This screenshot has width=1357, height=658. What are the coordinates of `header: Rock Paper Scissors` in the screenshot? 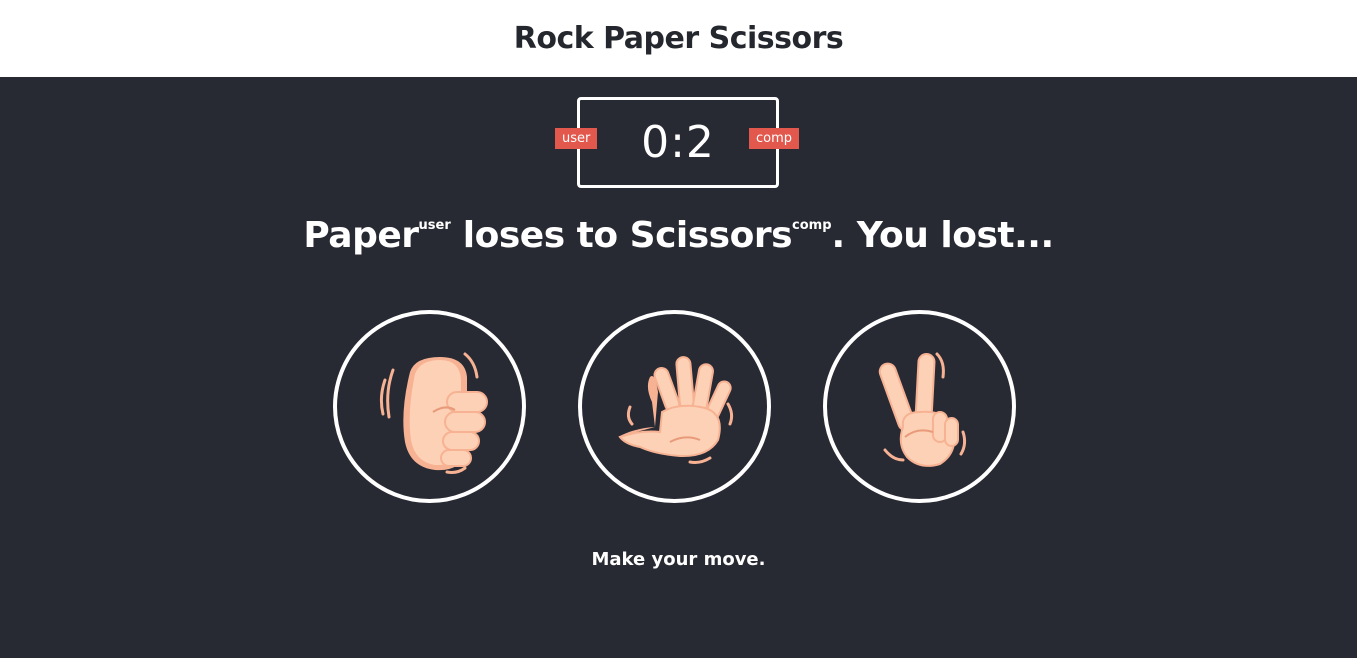 It's located at (678, 38).